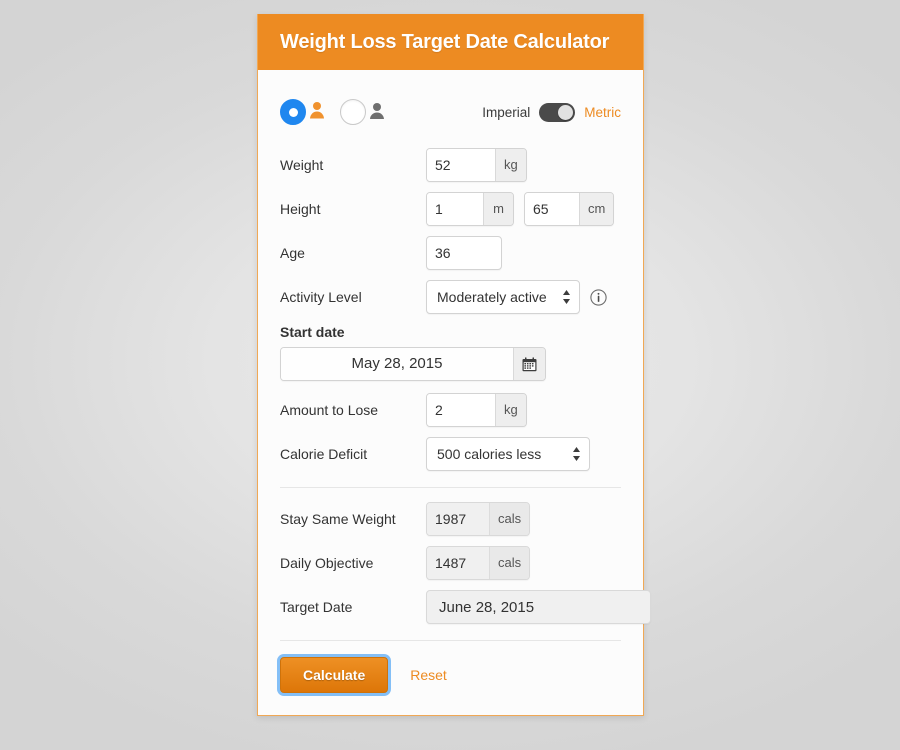 The width and height of the screenshot is (900, 750). I want to click on activity-level-label: Activity Level, so click(321, 297).